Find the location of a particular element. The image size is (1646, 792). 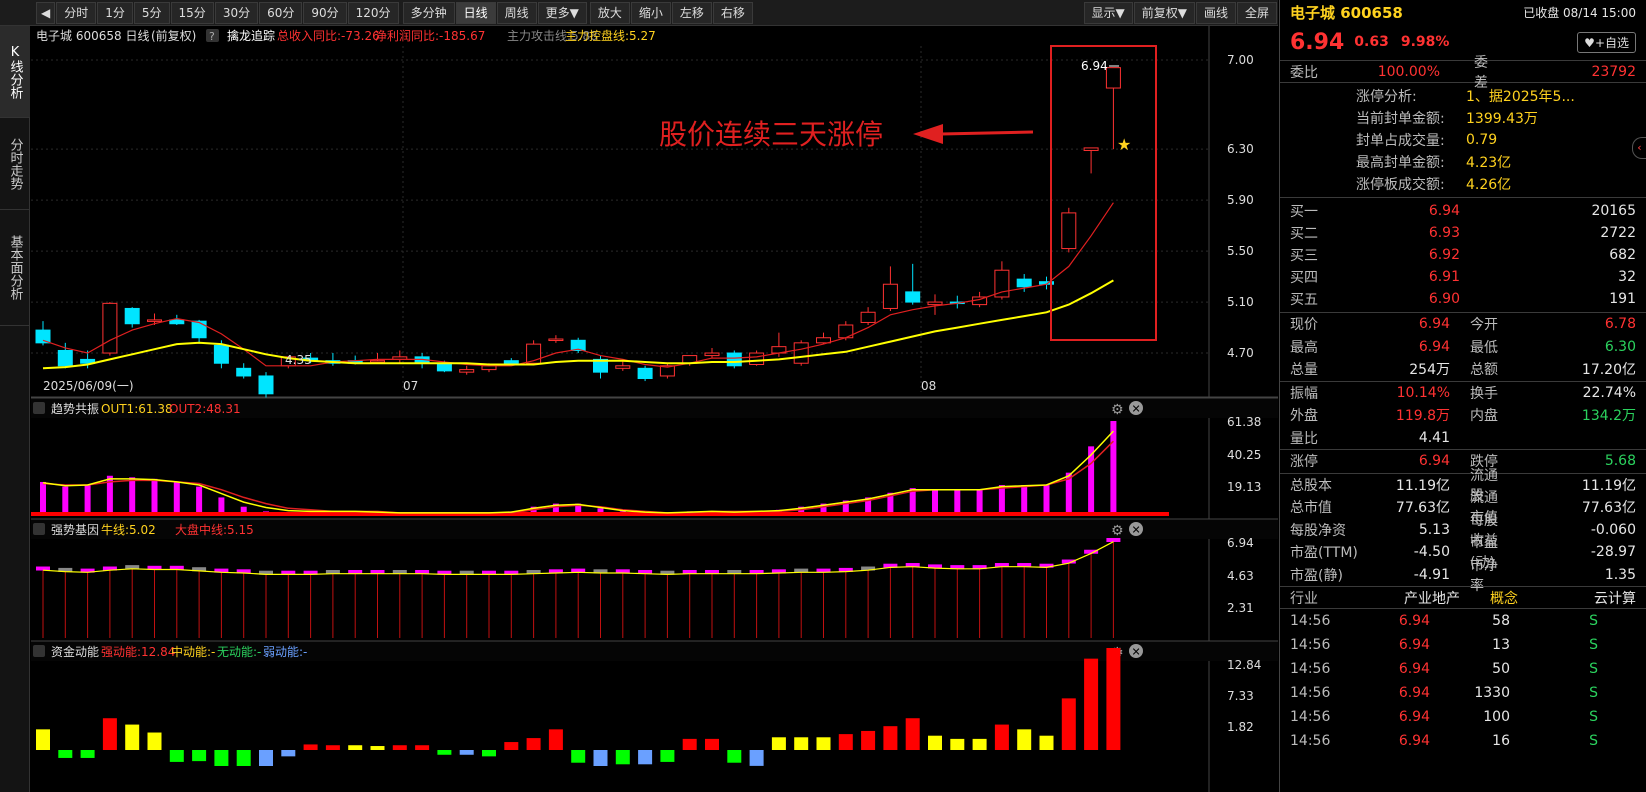

y-tick-label: 2.31 is located at coordinates (1240, 608).